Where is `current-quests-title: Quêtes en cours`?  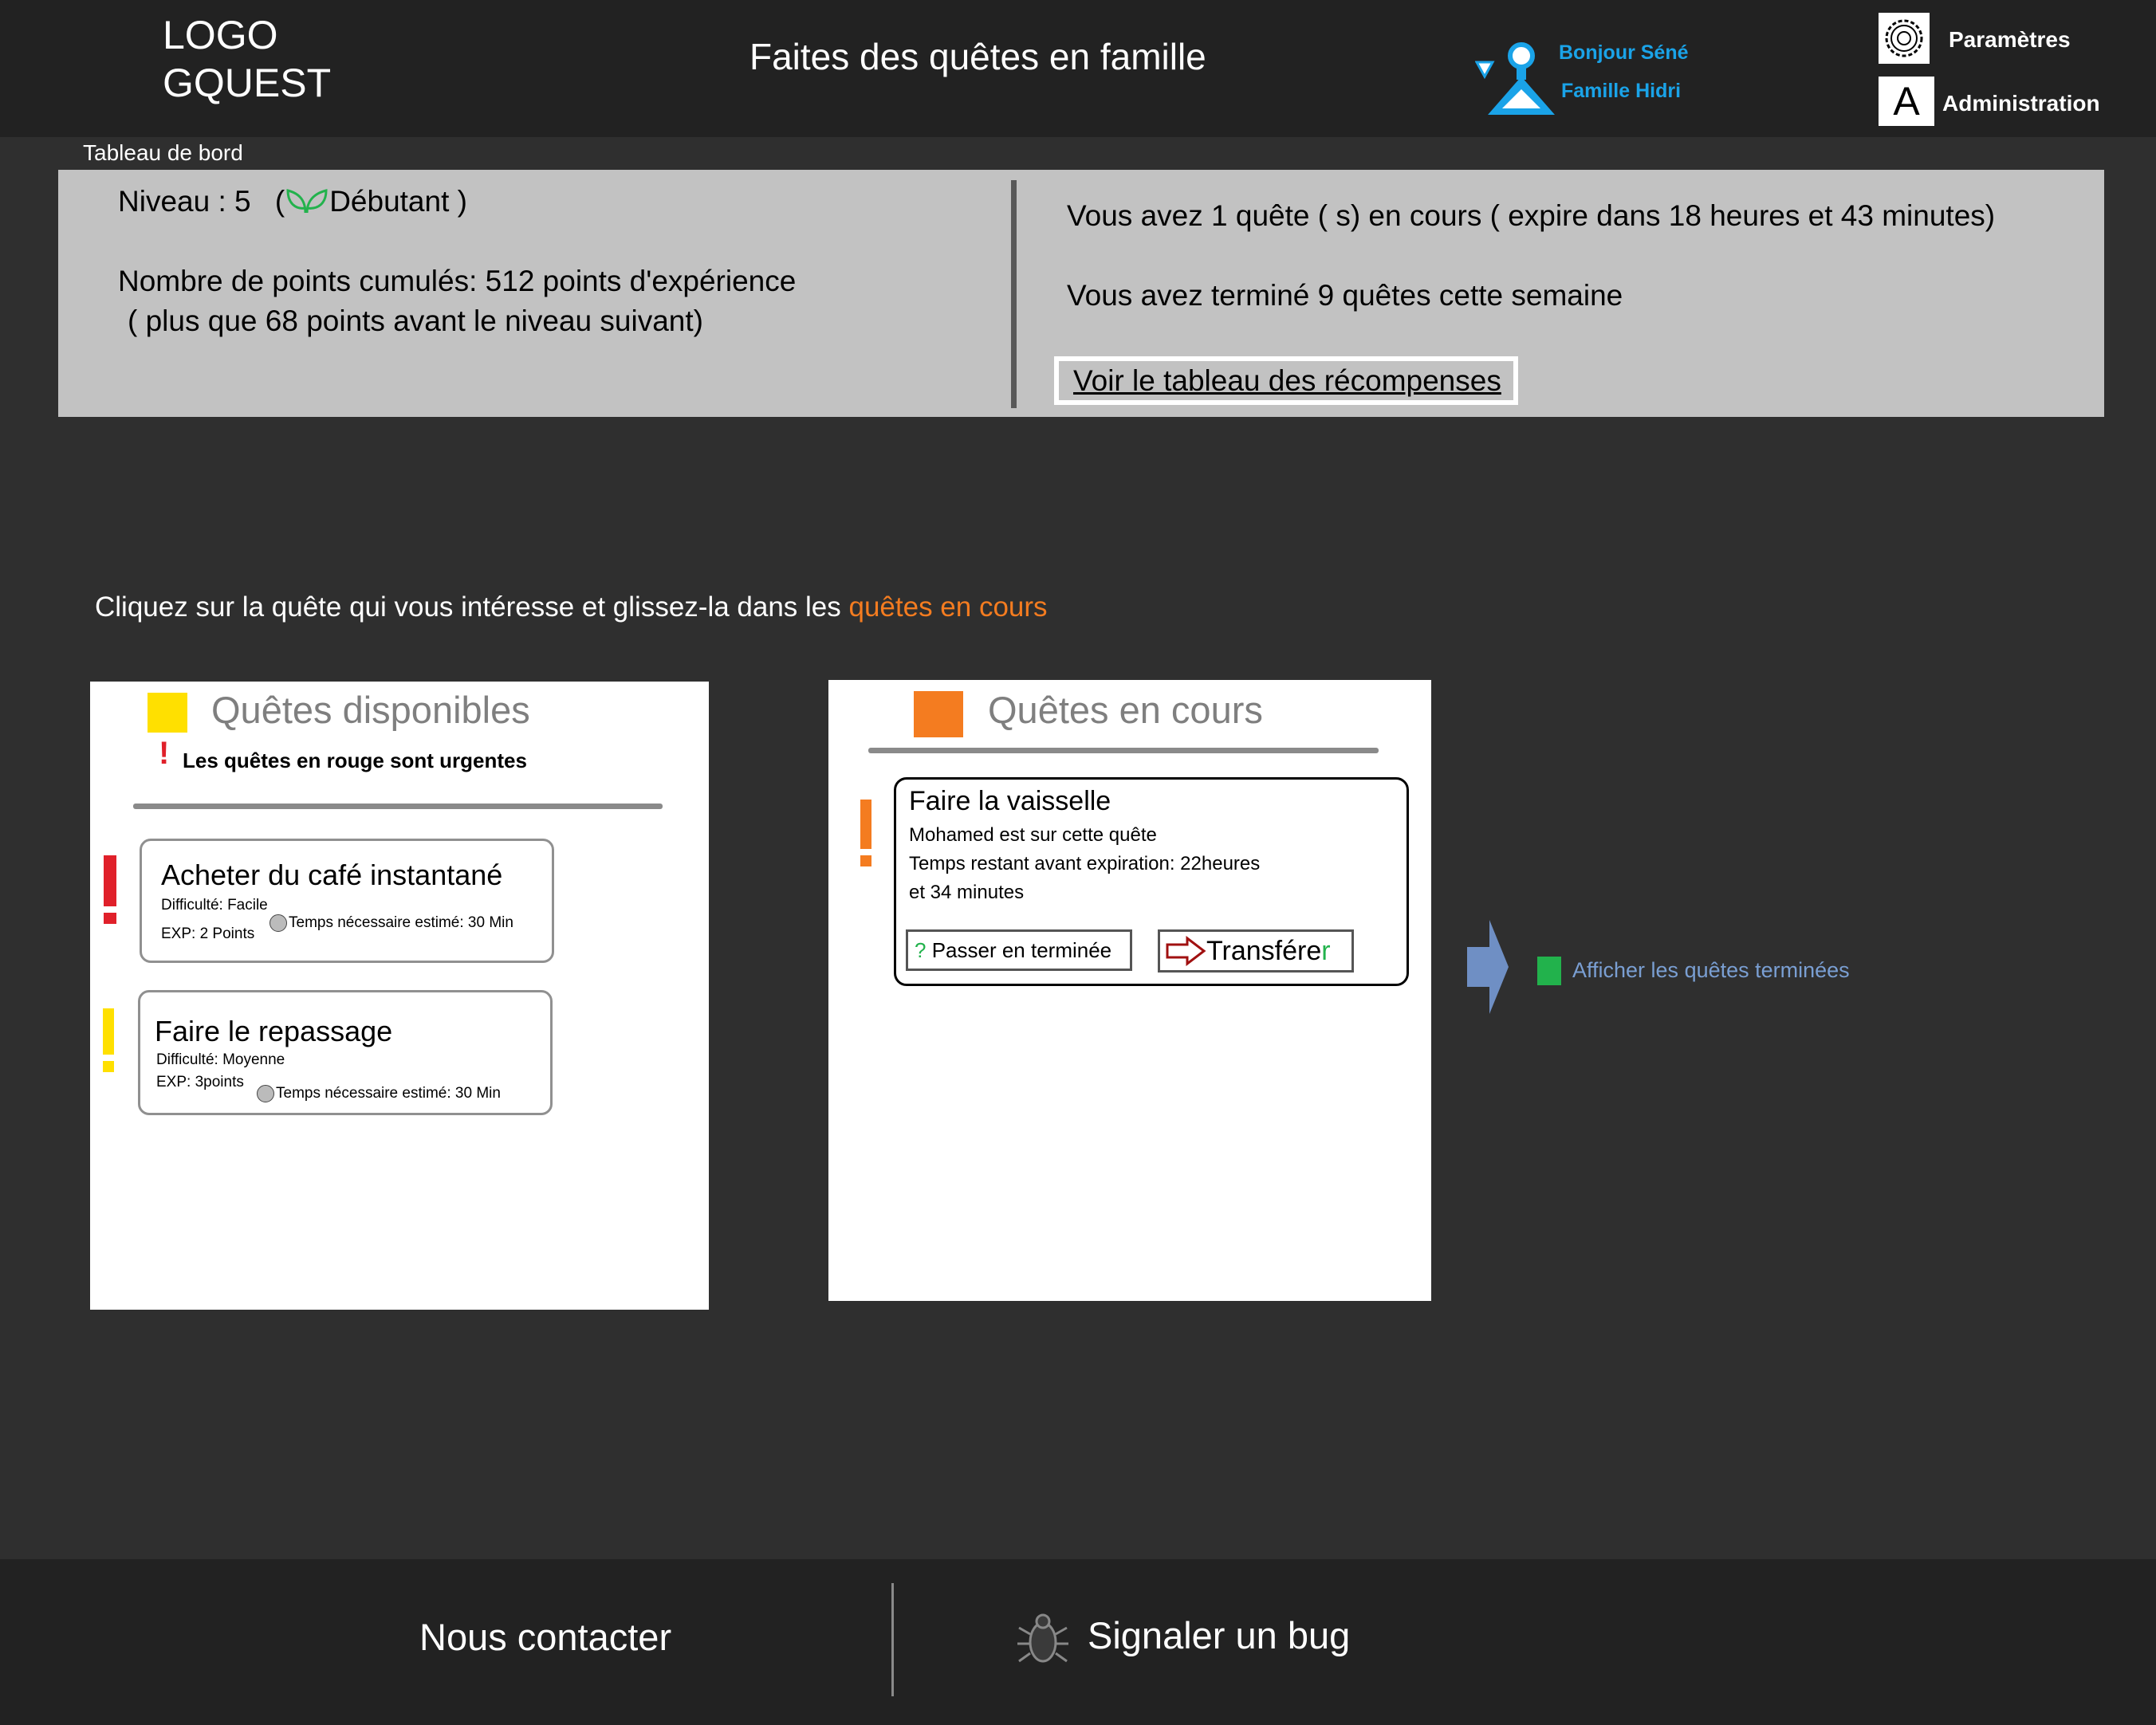
current-quests-title: Quêtes en cours is located at coordinates (1126, 710).